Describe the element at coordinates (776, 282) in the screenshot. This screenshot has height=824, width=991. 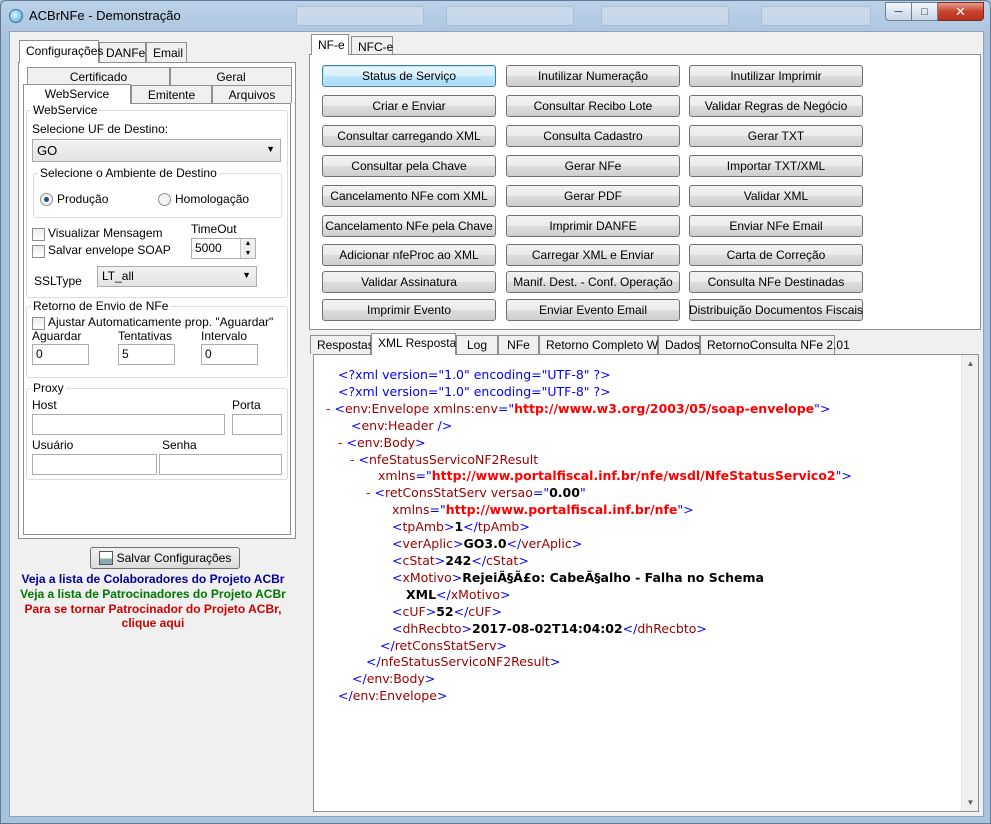
I see `action-button: Consulta NFe Destinadas` at that location.